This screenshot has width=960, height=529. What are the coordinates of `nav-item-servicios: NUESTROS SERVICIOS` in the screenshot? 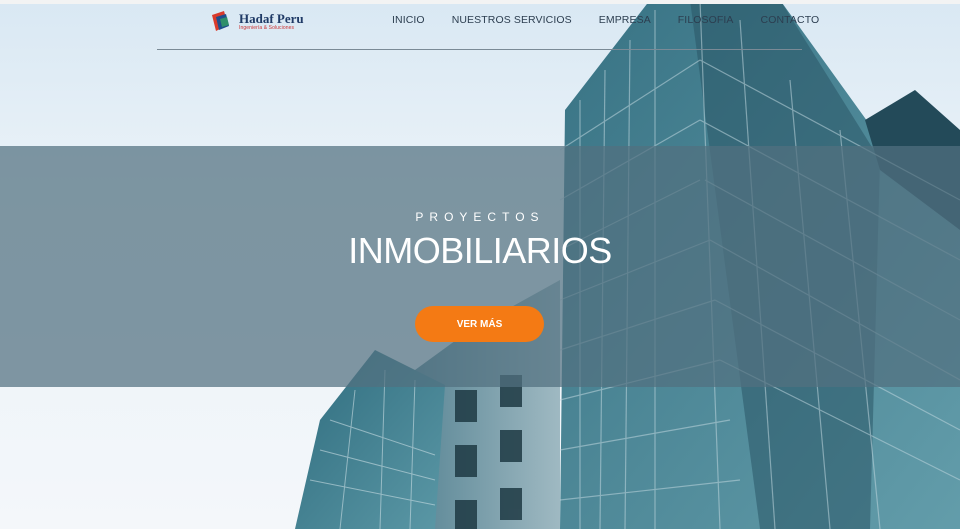 It's located at (512, 22).